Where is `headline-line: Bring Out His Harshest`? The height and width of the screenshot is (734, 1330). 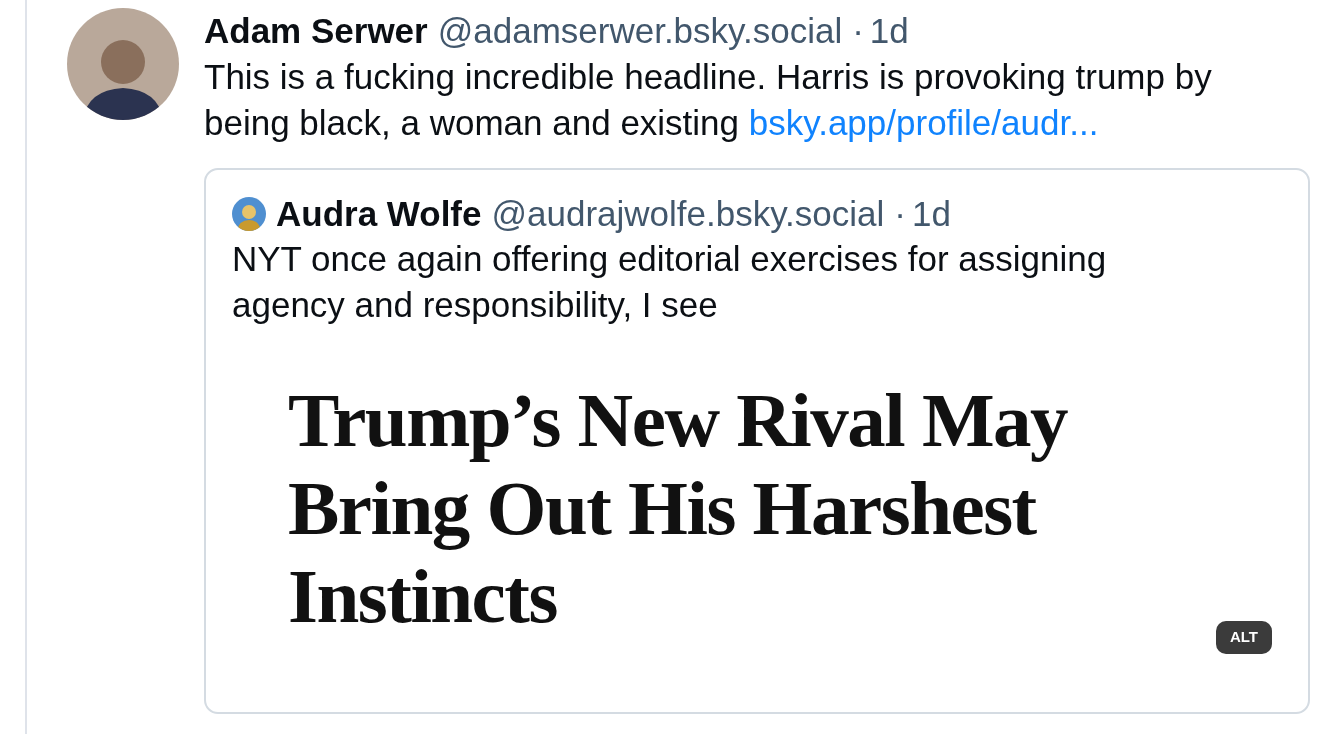 headline-line: Bring Out His Harshest is located at coordinates (662, 508).